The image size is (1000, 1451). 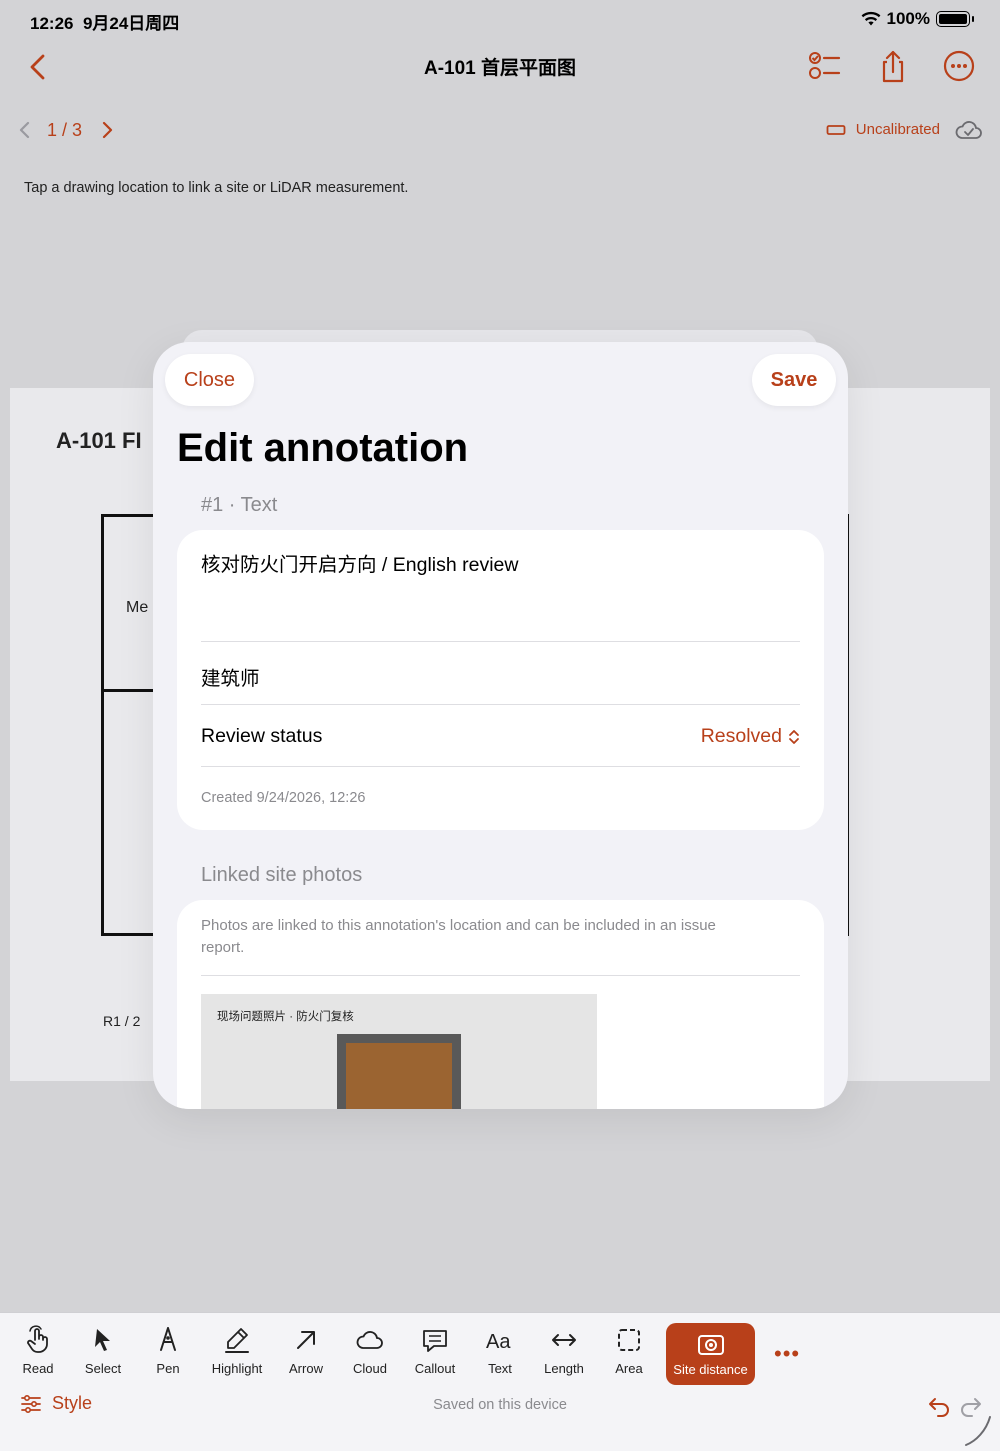 What do you see at coordinates (435, 1358) in the screenshot?
I see `tool-callout: Callout` at bounding box center [435, 1358].